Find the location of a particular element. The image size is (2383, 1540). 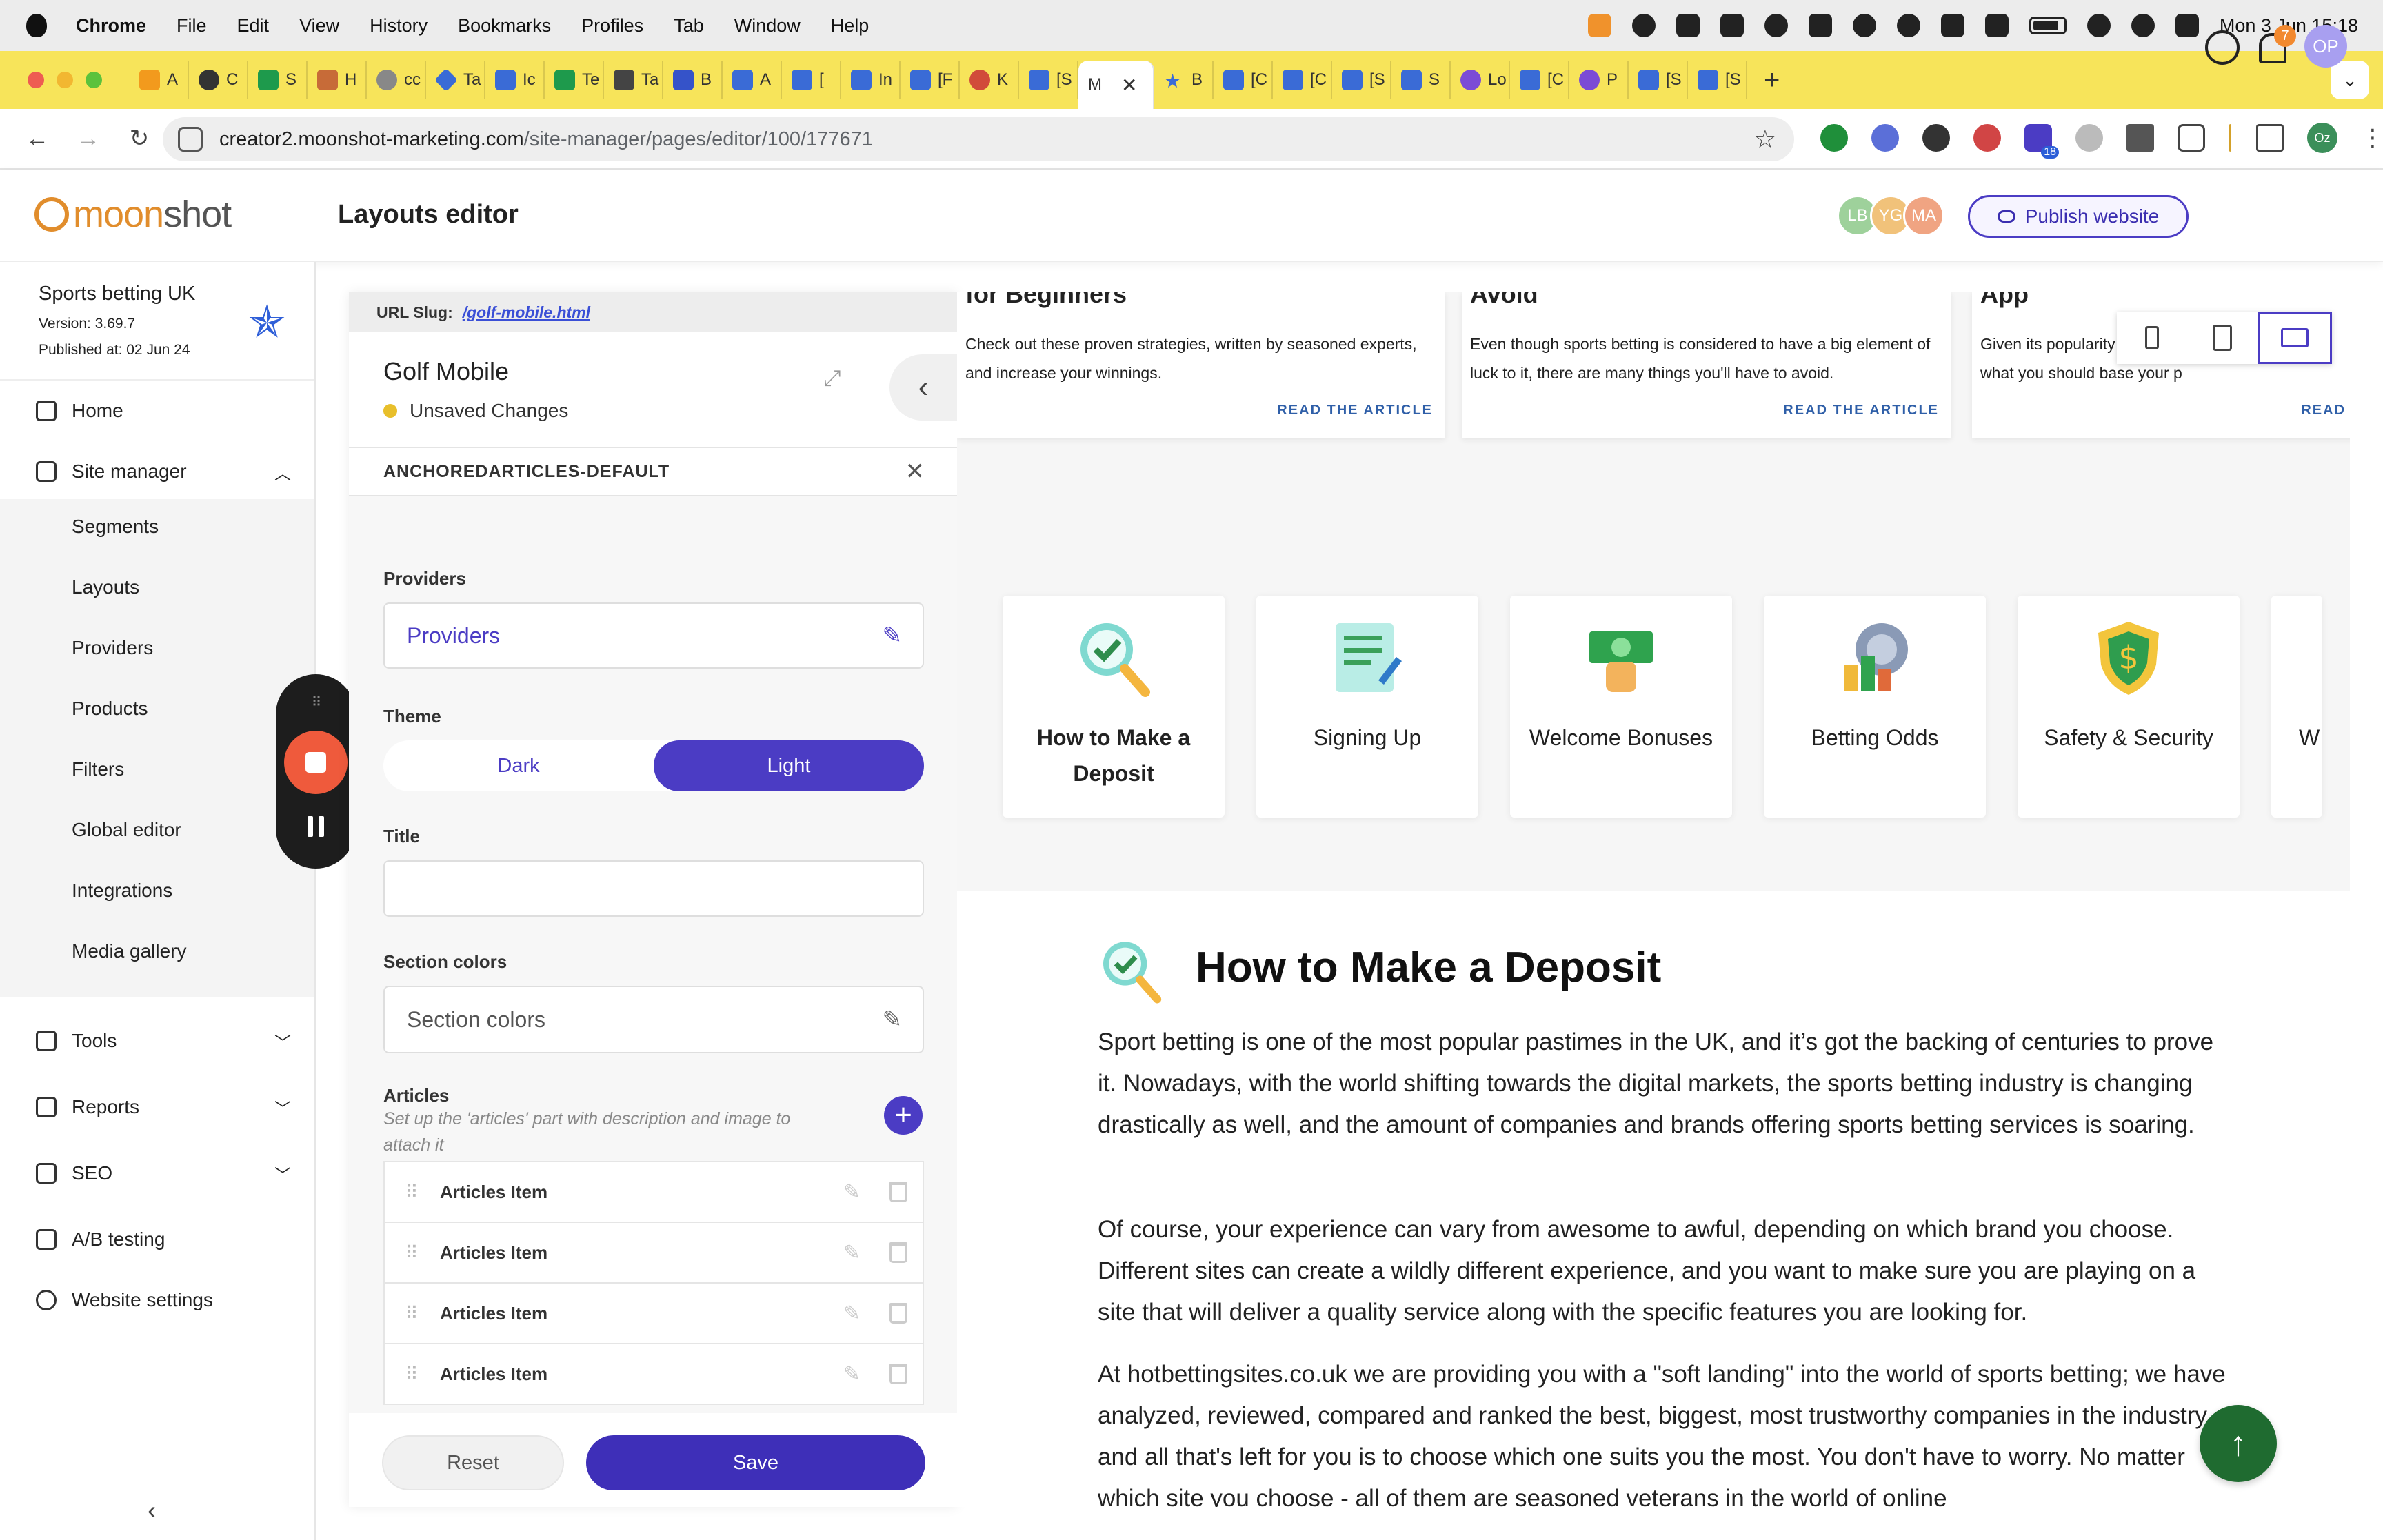

tool-extension-icon is located at coordinates (2140, 138).